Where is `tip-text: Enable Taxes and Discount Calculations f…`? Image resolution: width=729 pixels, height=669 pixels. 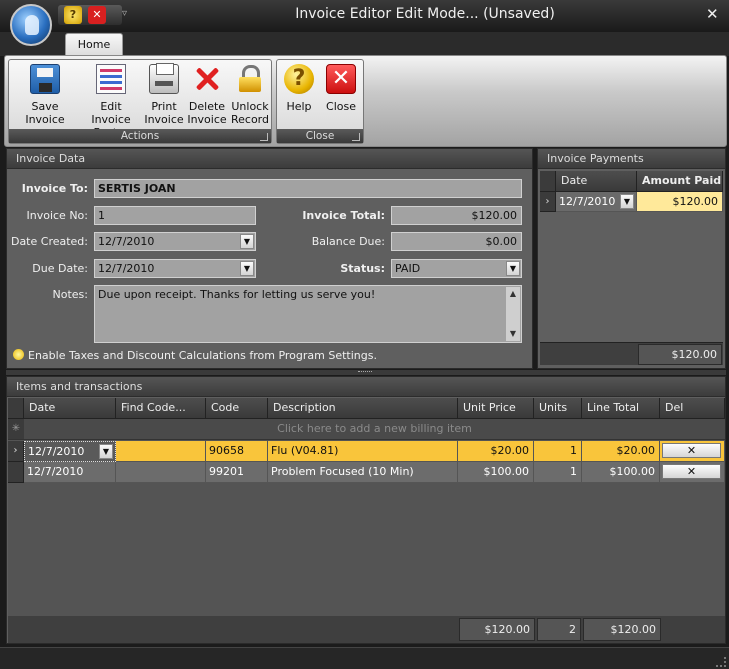 tip-text: Enable Taxes and Discount Calculations f… is located at coordinates (202, 355).